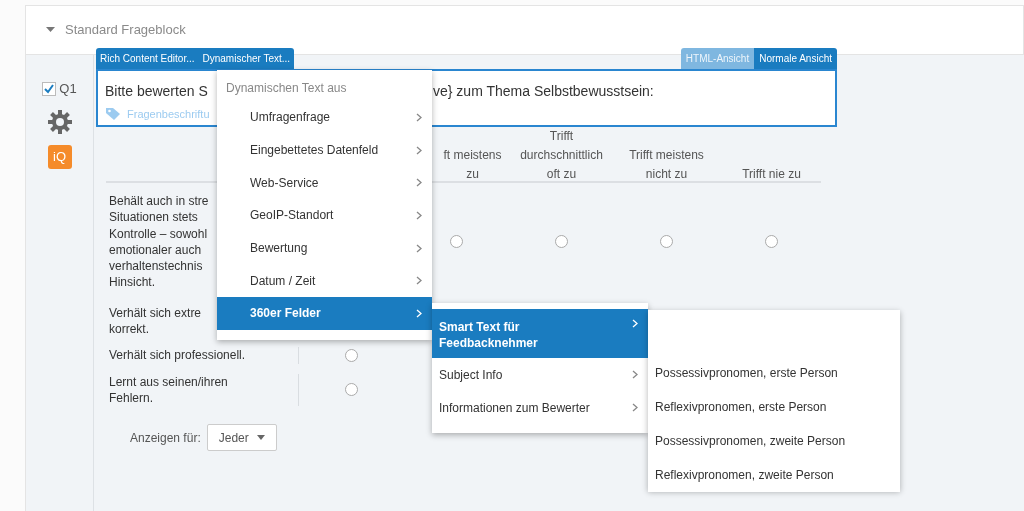  What do you see at coordinates (540, 374) in the screenshot?
I see `menu-item: Subject Info` at bounding box center [540, 374].